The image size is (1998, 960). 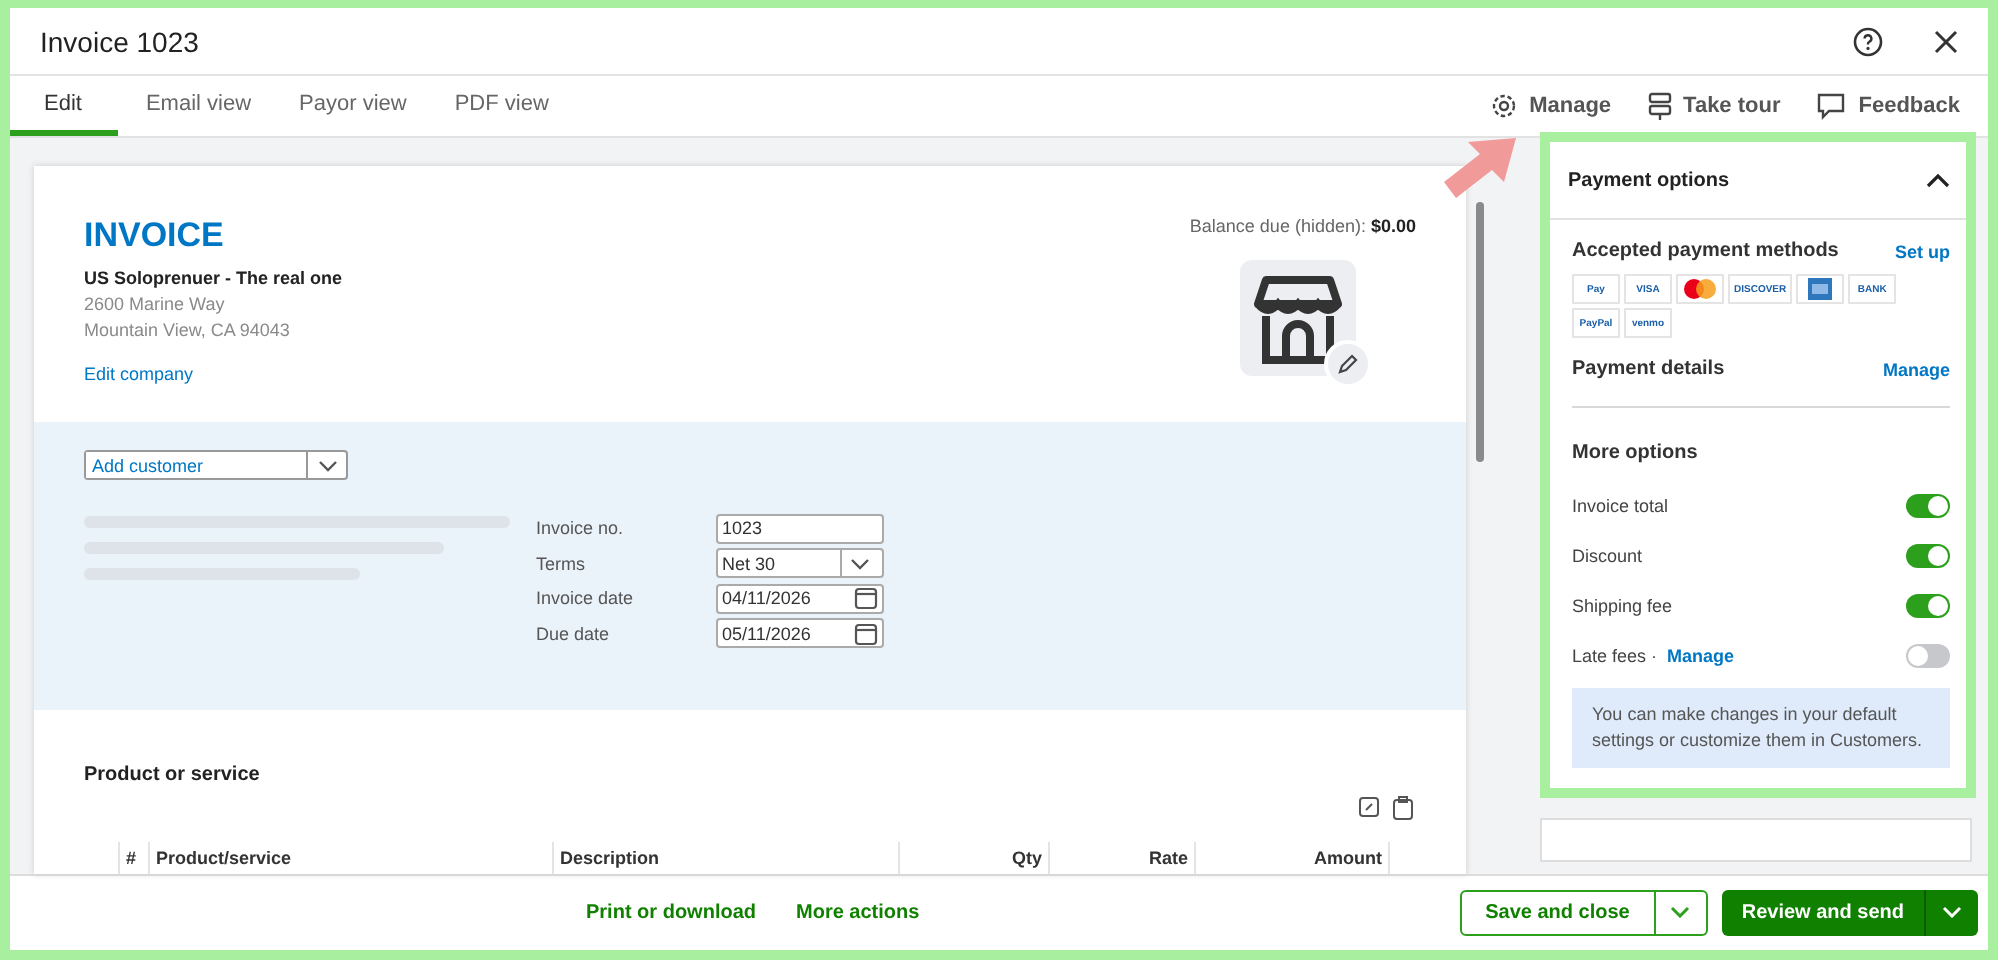 I want to click on input-field: 05/11/2026, so click(x=800, y=633).